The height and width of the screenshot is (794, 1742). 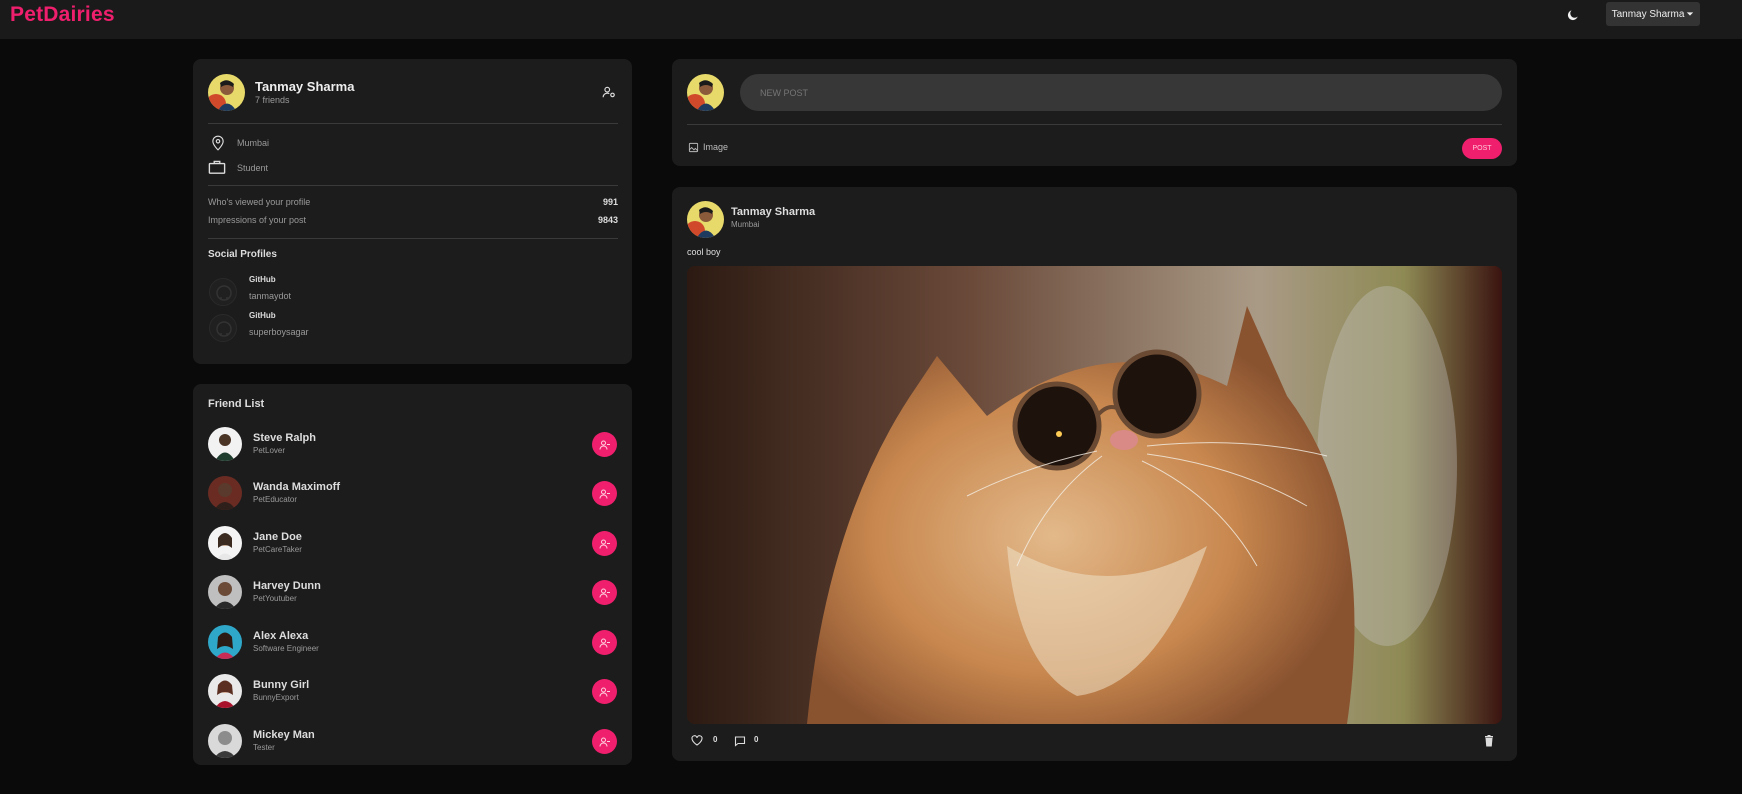 I want to click on manage-account-icon, so click(x=608, y=92).